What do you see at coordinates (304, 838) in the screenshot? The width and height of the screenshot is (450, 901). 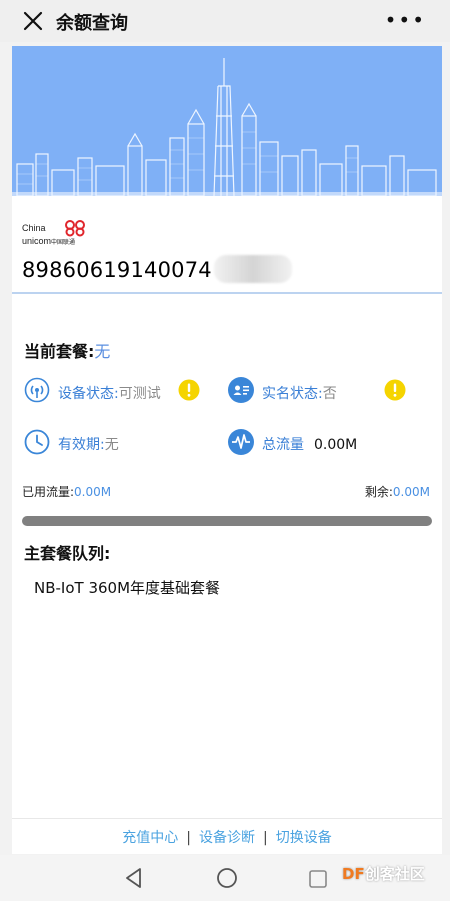 I see `switch-device-link: 切换设备` at bounding box center [304, 838].